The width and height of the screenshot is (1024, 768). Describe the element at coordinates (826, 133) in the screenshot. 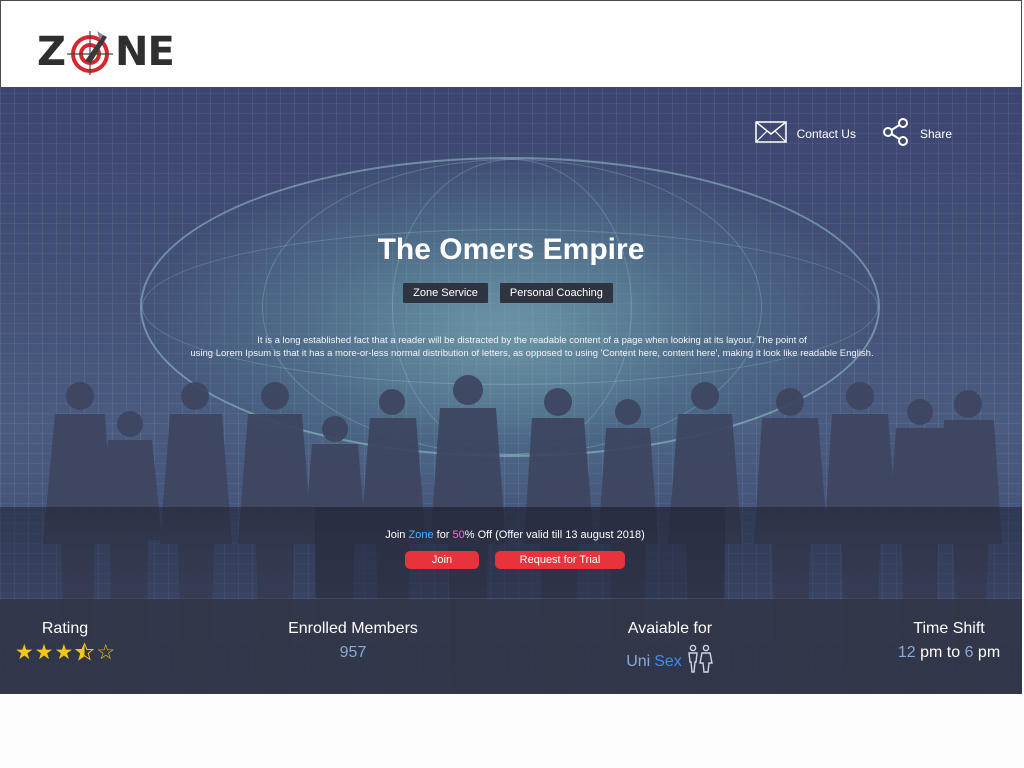

I see `contact-us-label: Contact Us` at that location.